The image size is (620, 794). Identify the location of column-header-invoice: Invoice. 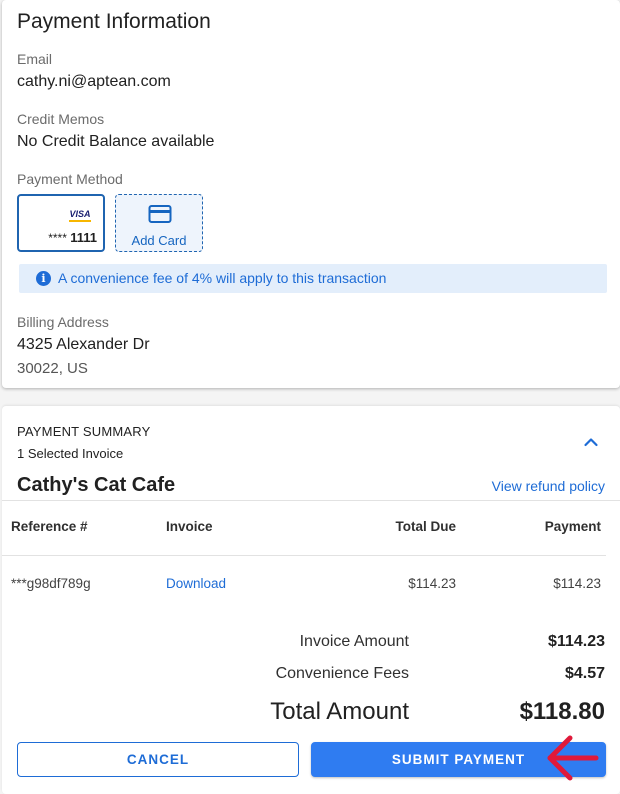
(189, 526).